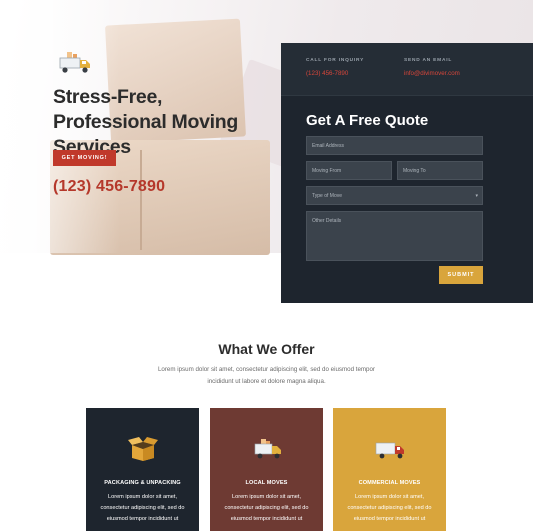 This screenshot has width=533, height=531. I want to click on type-of-move-select: Type of Move ▾, so click(394, 195).